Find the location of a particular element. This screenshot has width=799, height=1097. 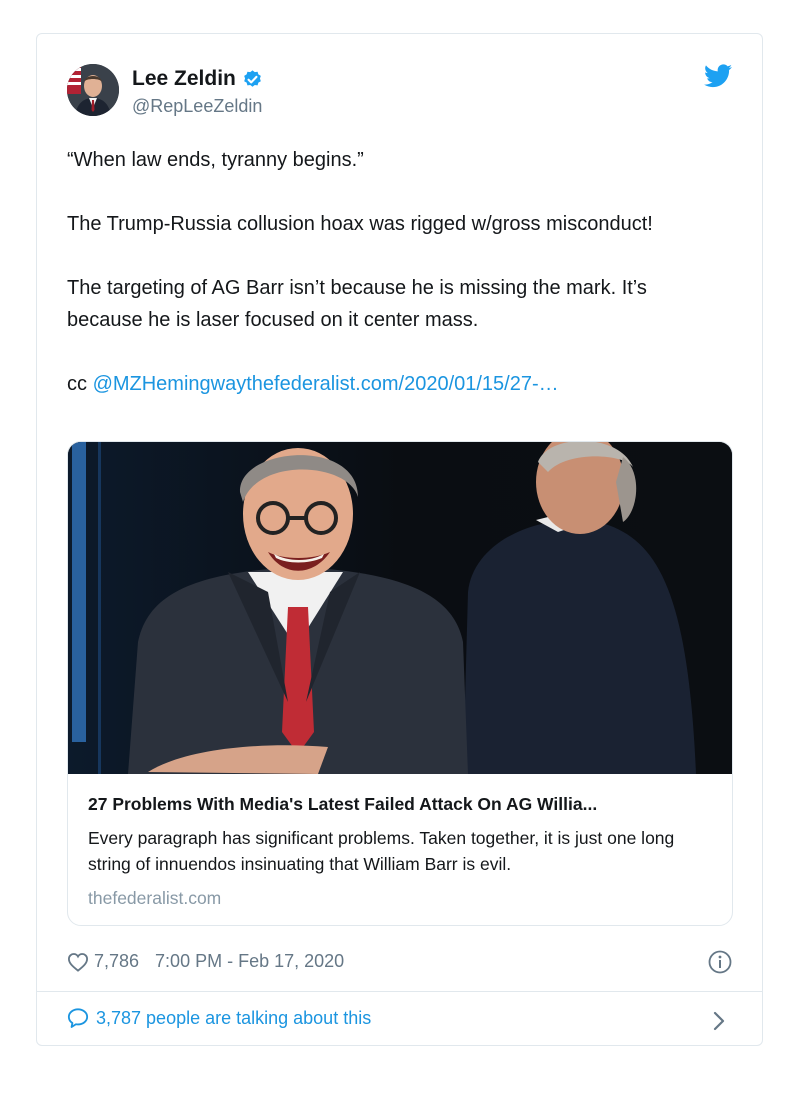

cc-prefix: cc is located at coordinates (80, 384).